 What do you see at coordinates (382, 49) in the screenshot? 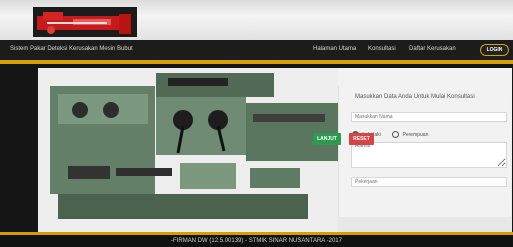
I see `nav-konsultasi: Konsultasi` at bounding box center [382, 49].